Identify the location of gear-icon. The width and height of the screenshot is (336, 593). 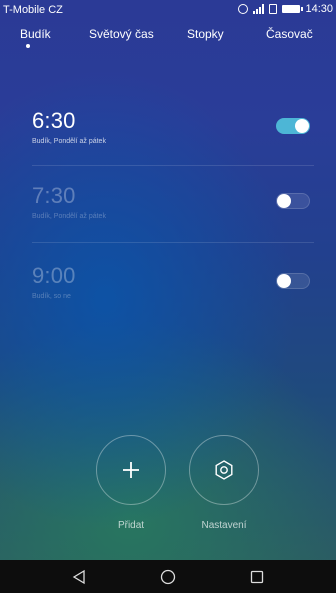
(224, 470).